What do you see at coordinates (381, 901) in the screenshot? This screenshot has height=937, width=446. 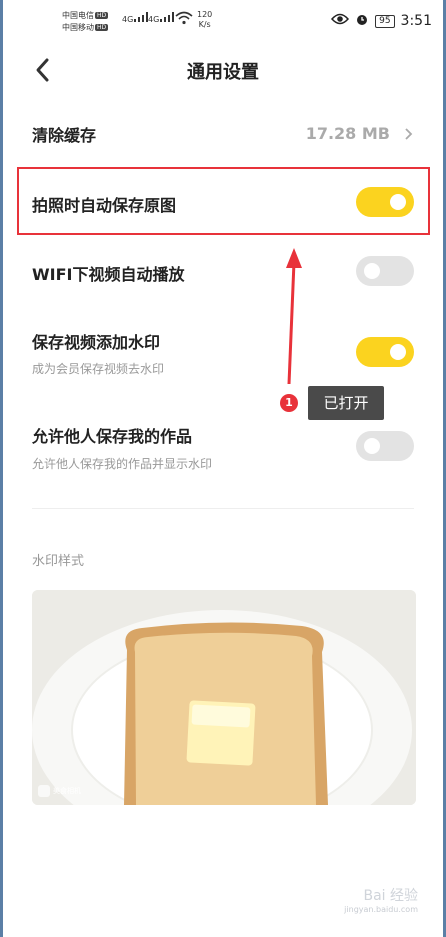 I see `baidu-watermark: Bai 经验 jingyan.baidu.com` at bounding box center [381, 901].